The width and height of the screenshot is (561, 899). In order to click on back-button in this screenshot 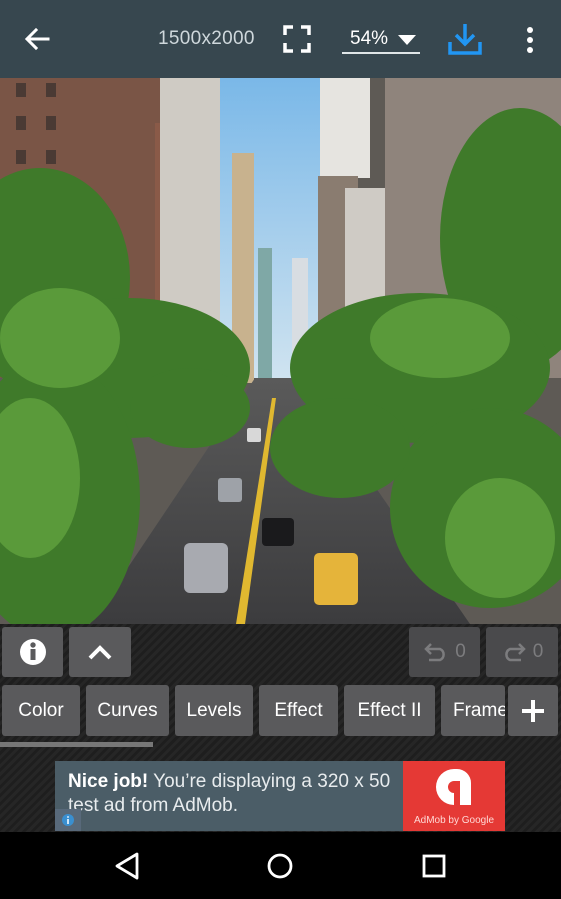, I will do `click(37, 39)`.